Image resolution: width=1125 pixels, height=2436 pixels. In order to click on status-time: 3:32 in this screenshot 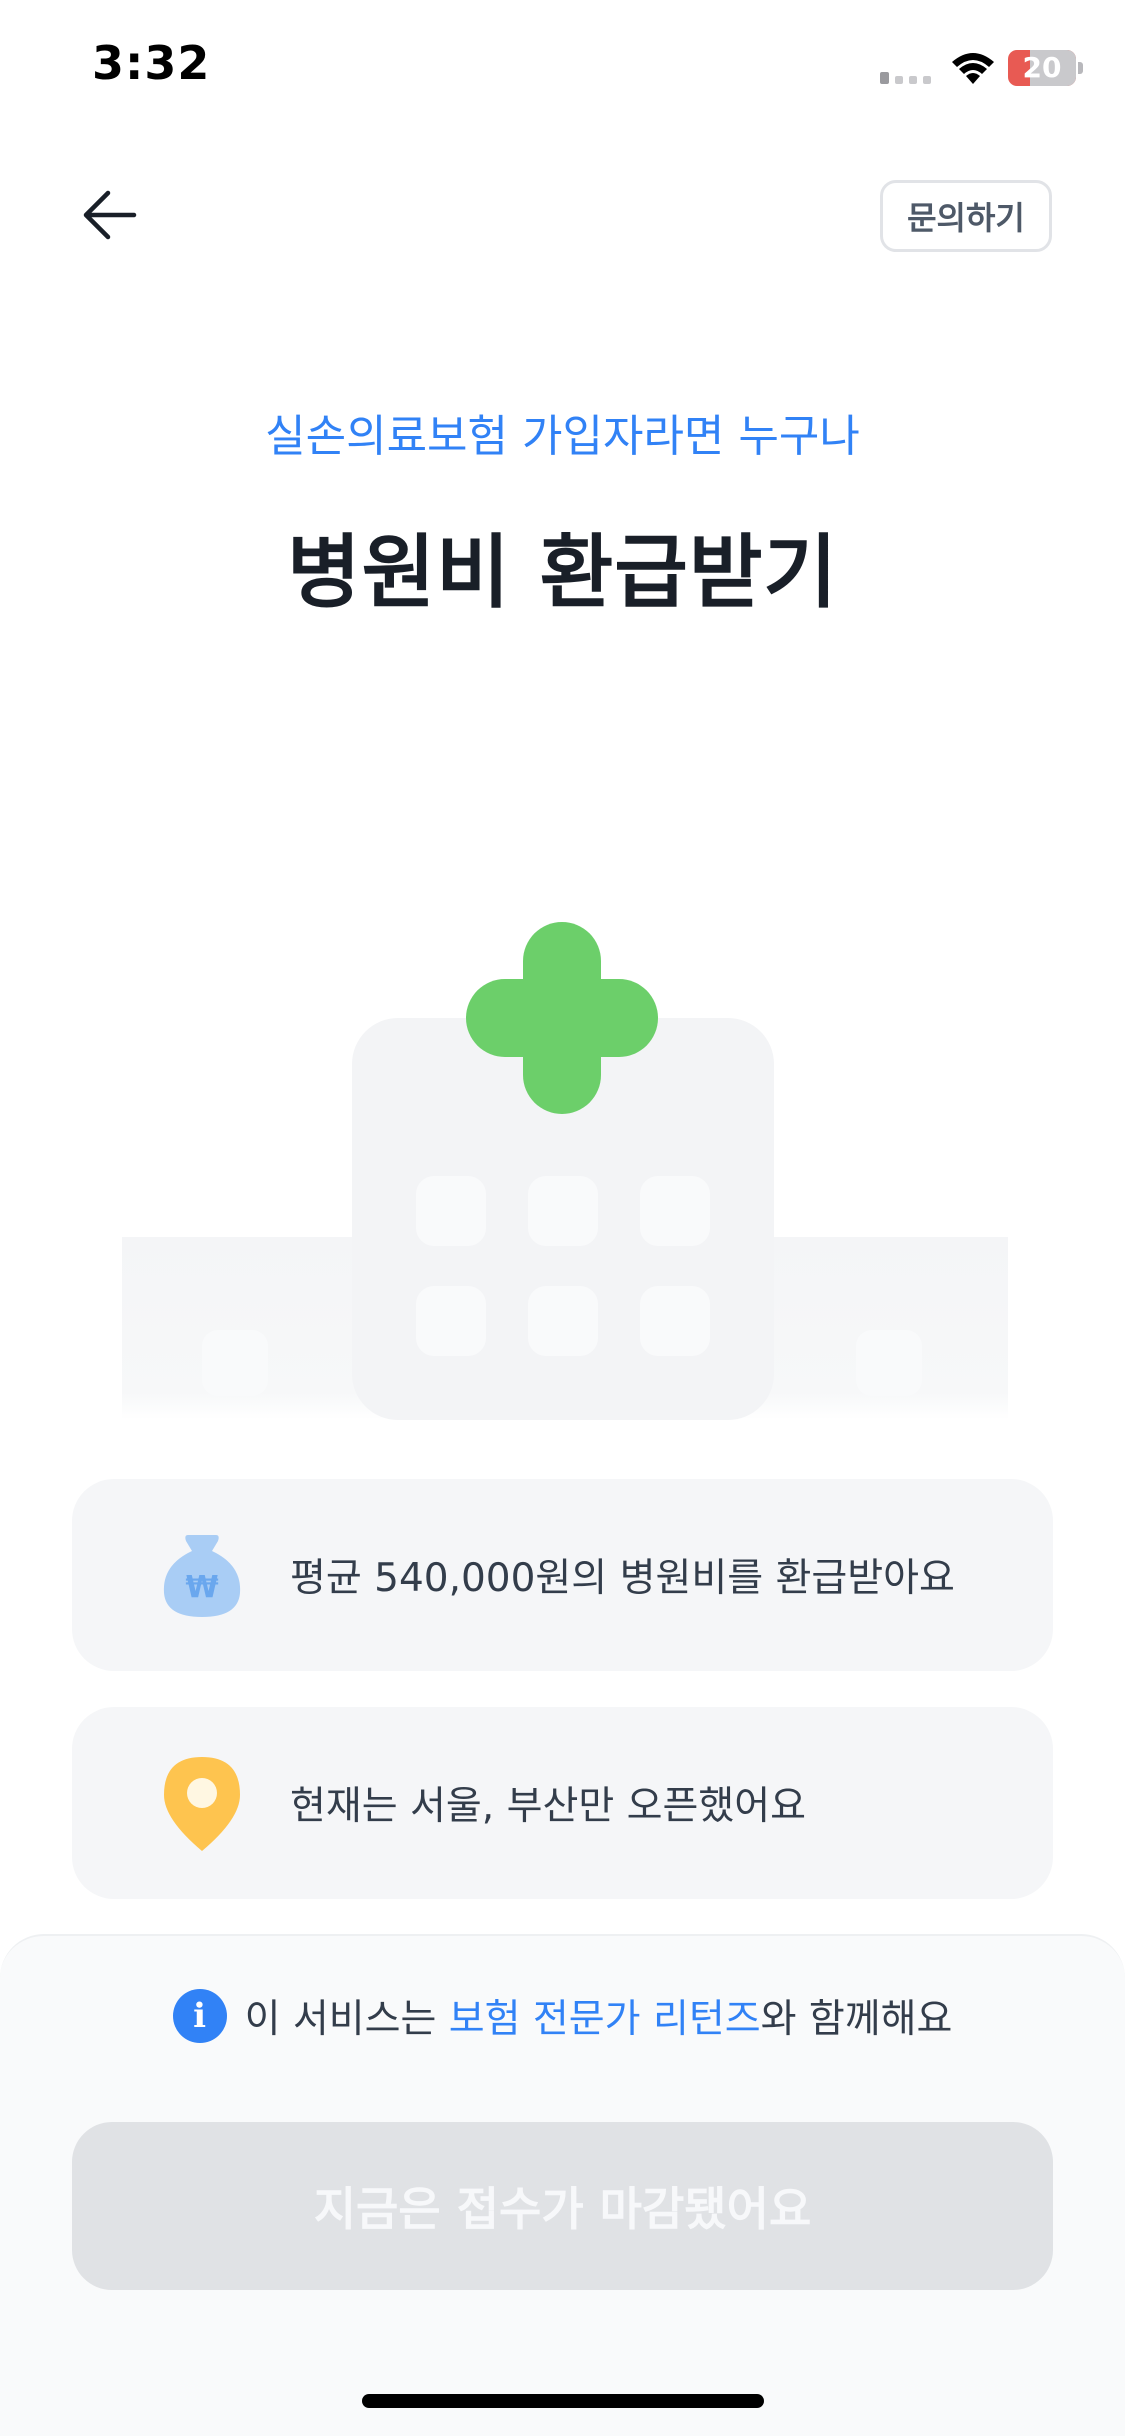, I will do `click(151, 63)`.